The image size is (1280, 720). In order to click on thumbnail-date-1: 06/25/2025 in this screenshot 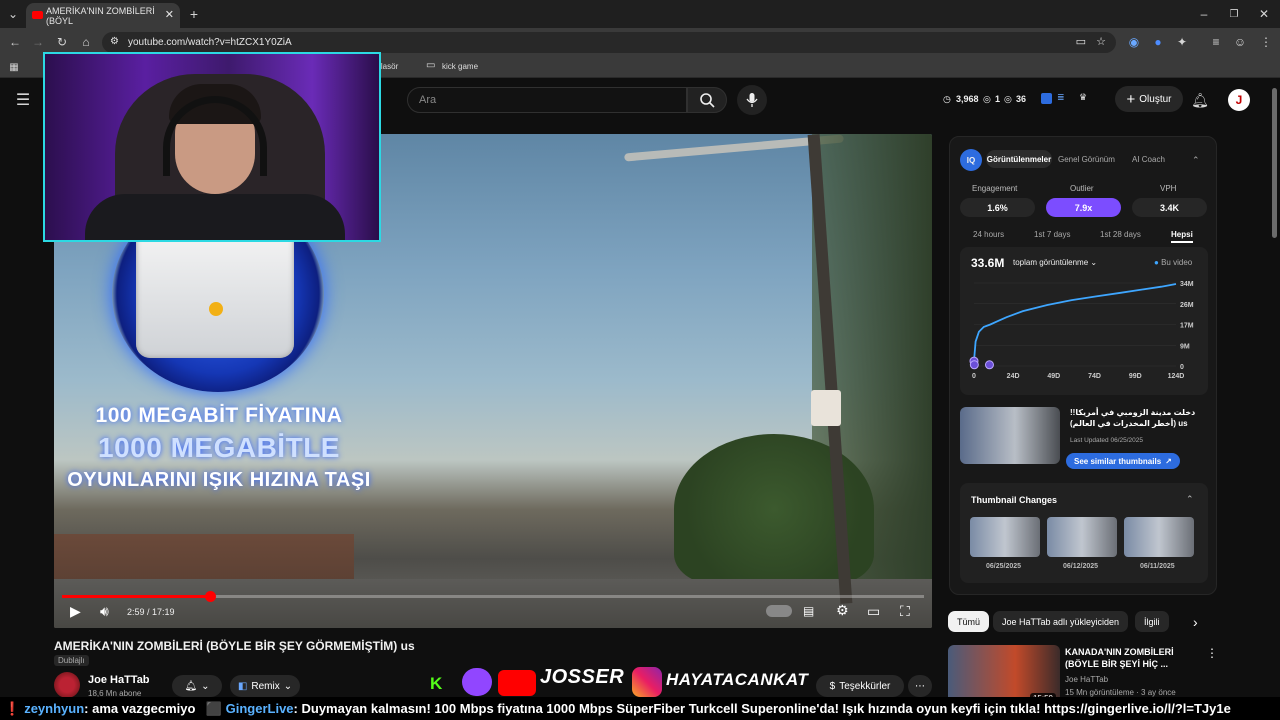, I will do `click(1004, 566)`.